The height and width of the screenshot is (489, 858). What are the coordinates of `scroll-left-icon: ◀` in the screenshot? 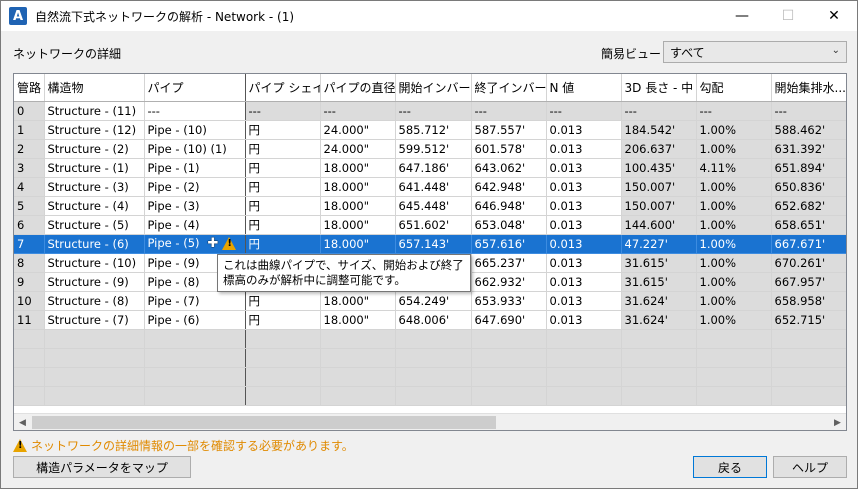 It's located at (22, 422).